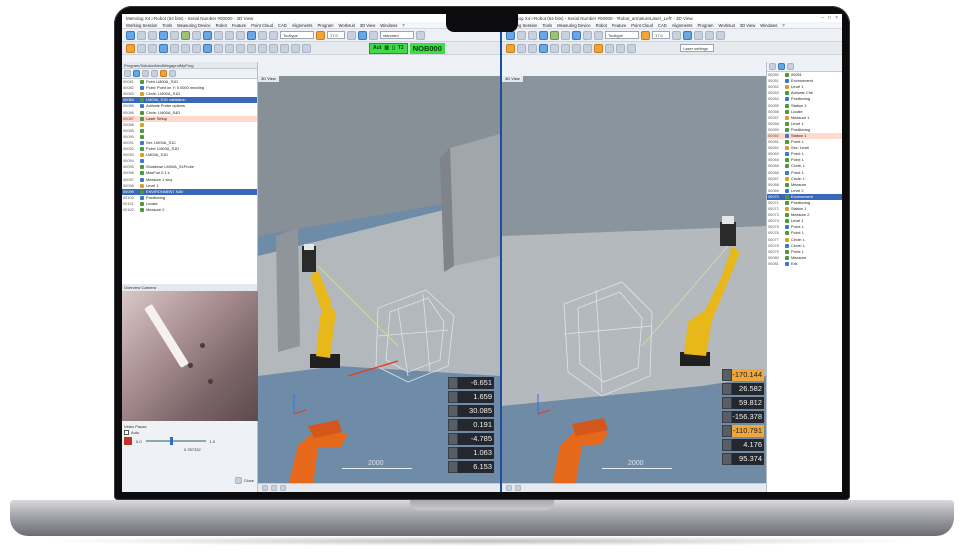  What do you see at coordinates (229, 35) in the screenshot?
I see `cylinder-icon` at bounding box center [229, 35].